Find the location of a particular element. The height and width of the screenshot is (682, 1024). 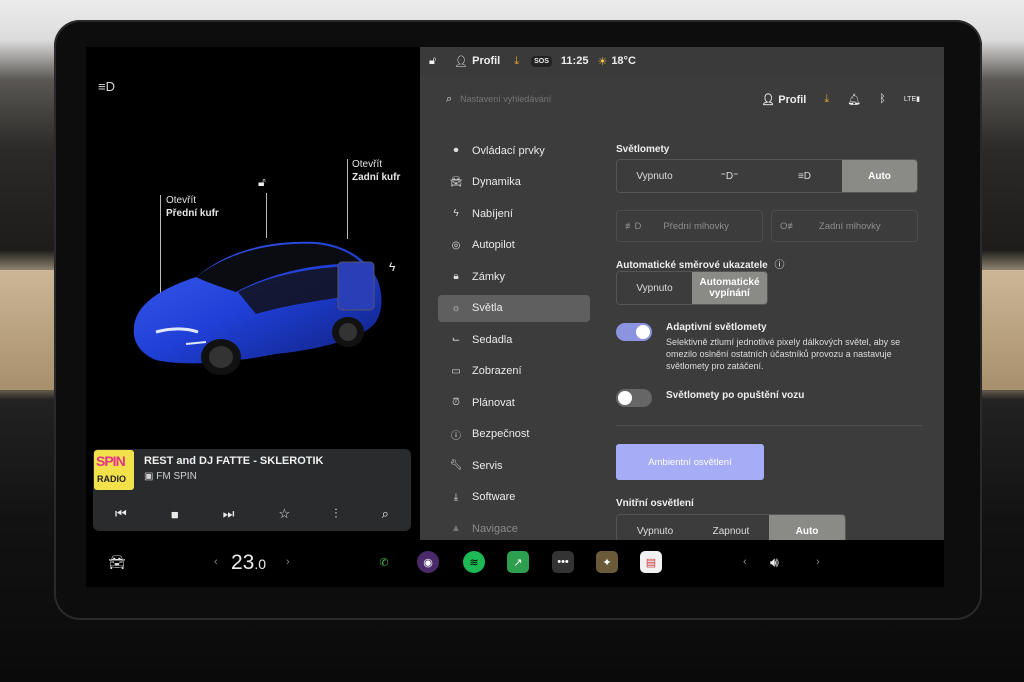

stocks-chart-icon: ↗ is located at coordinates (518, 562).